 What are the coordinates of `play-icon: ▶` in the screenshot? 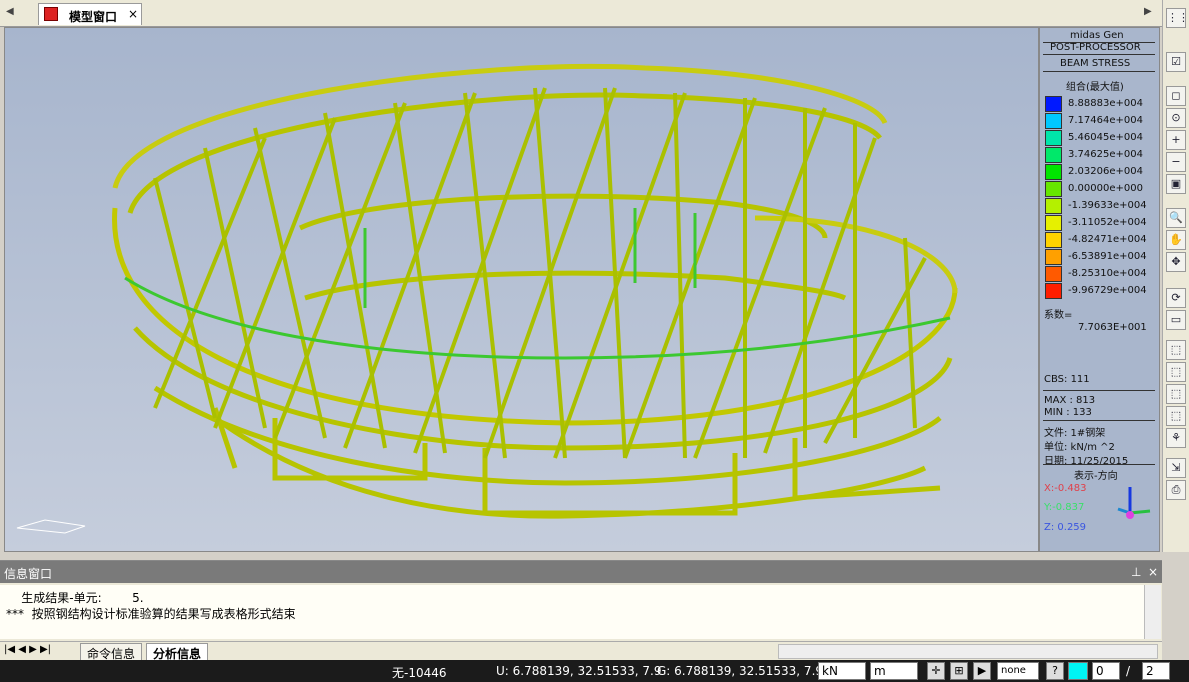 It's located at (982, 671).